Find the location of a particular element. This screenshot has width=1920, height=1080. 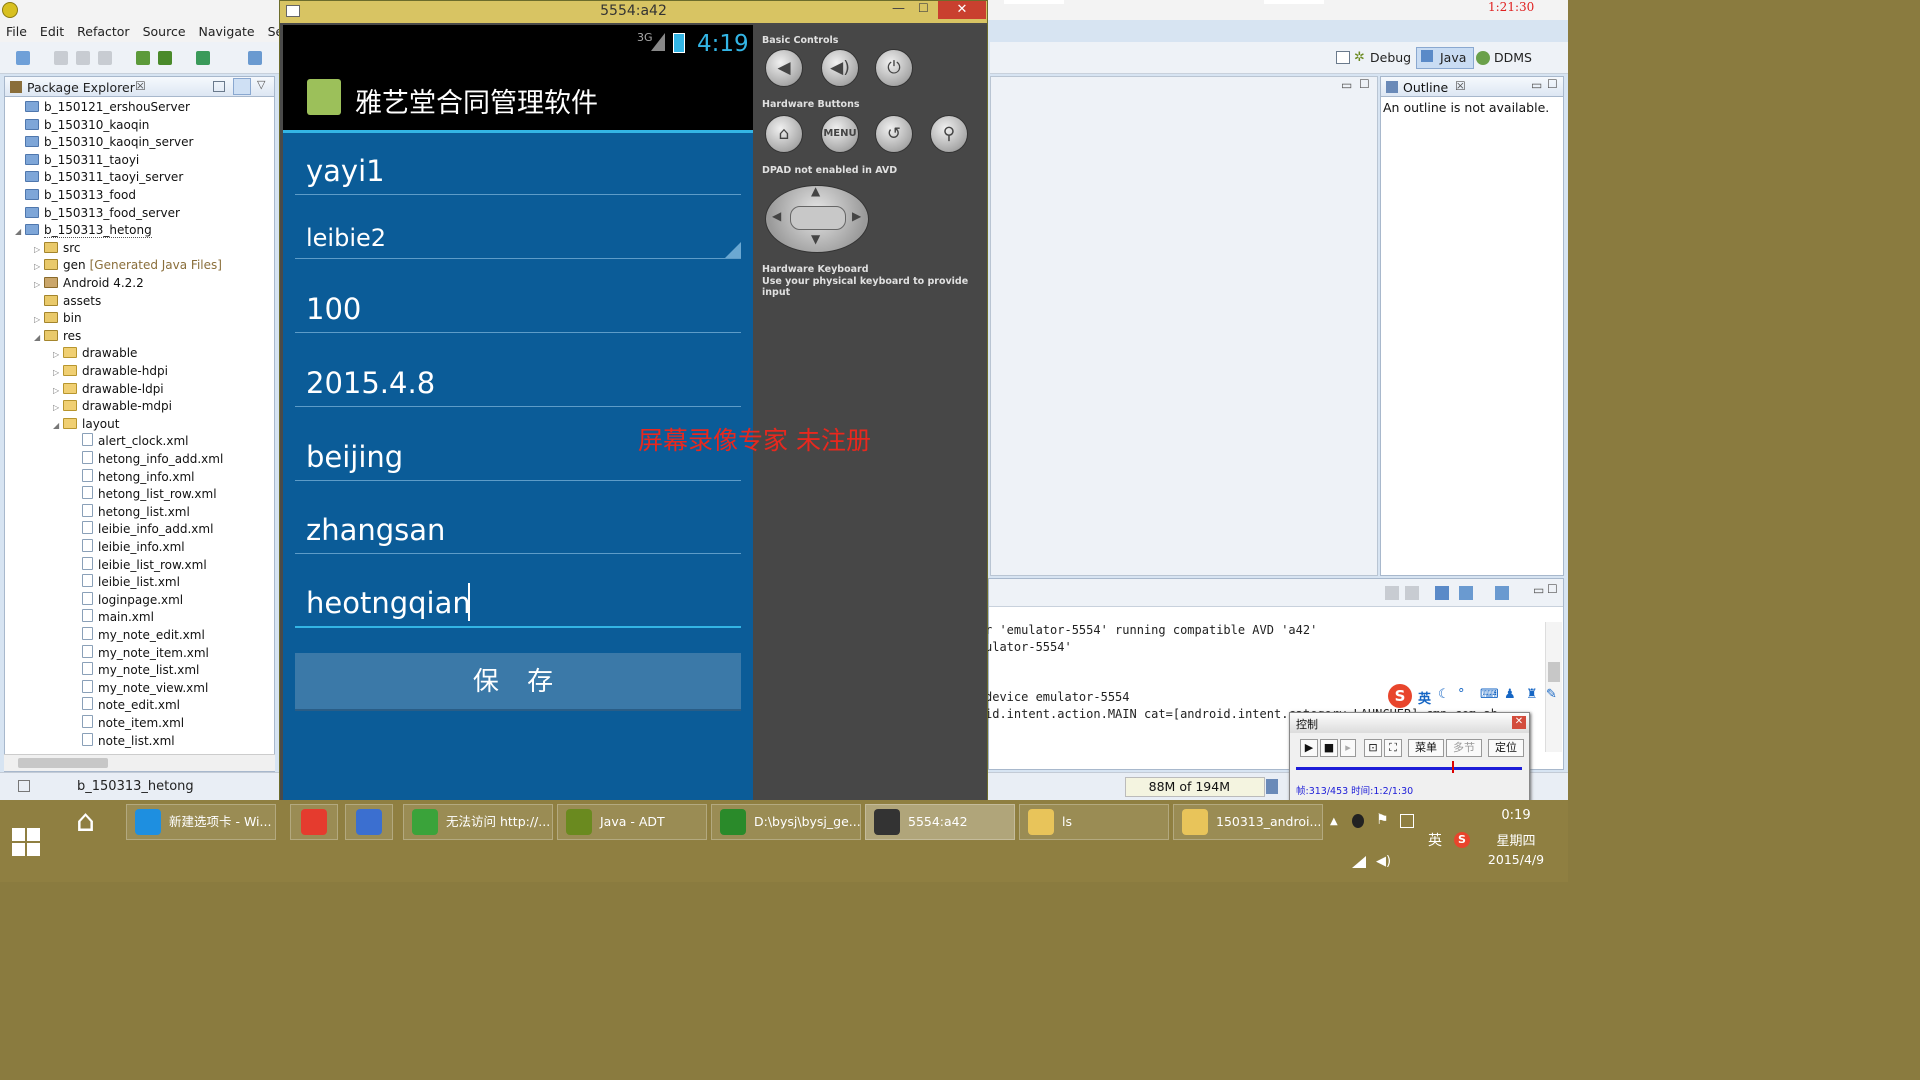

taskbar-button: ls is located at coordinates (1094, 822).